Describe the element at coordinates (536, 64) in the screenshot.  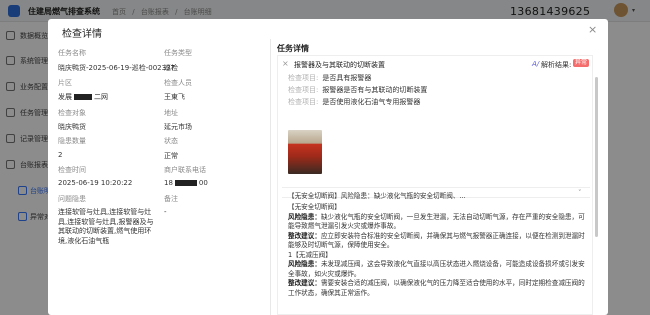
I see `ai-icon: A/` at that location.